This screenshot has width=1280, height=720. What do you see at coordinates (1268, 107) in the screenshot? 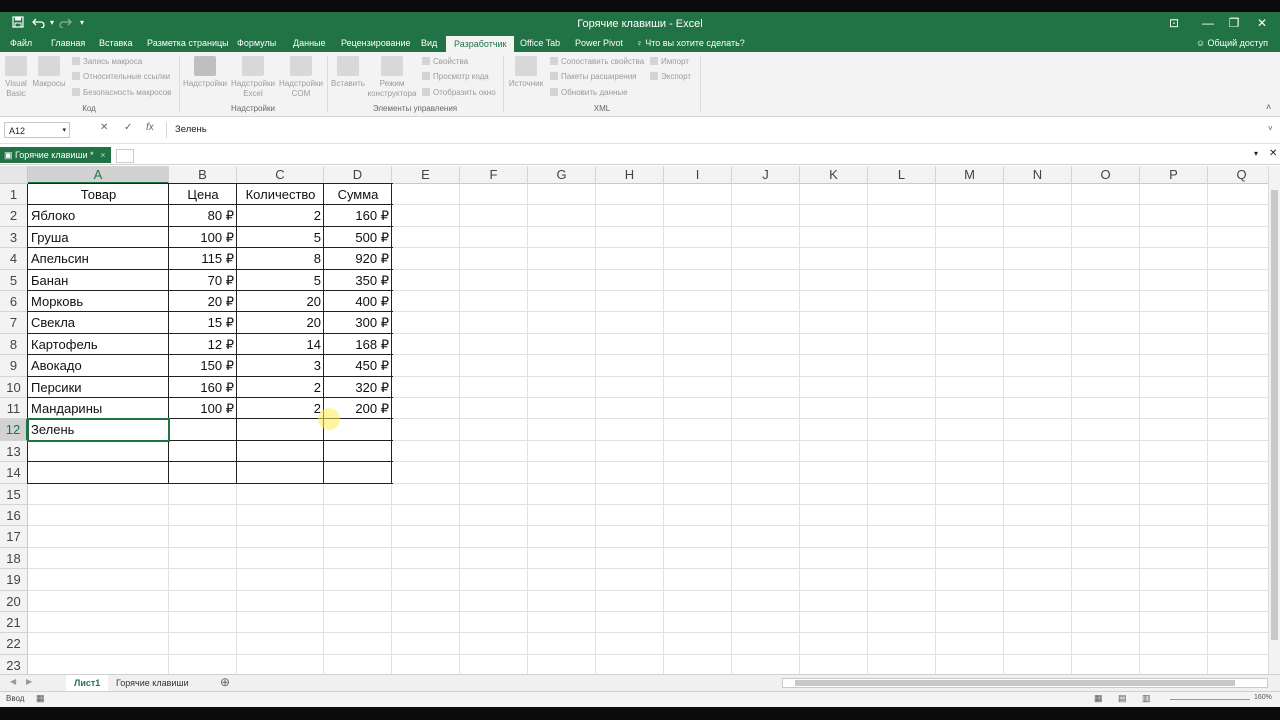
I see `collapse-ribbon-icon: ˄` at bounding box center [1268, 107].